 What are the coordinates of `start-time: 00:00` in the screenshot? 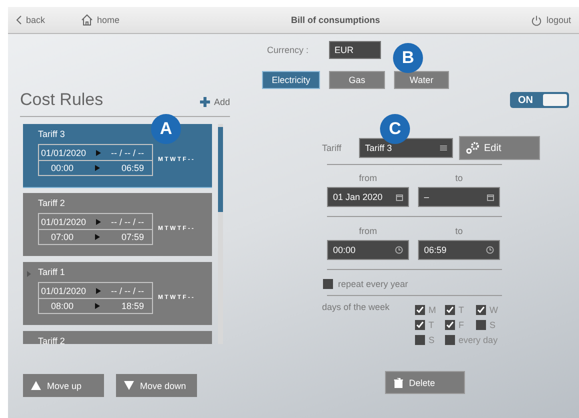 It's located at (62, 168).